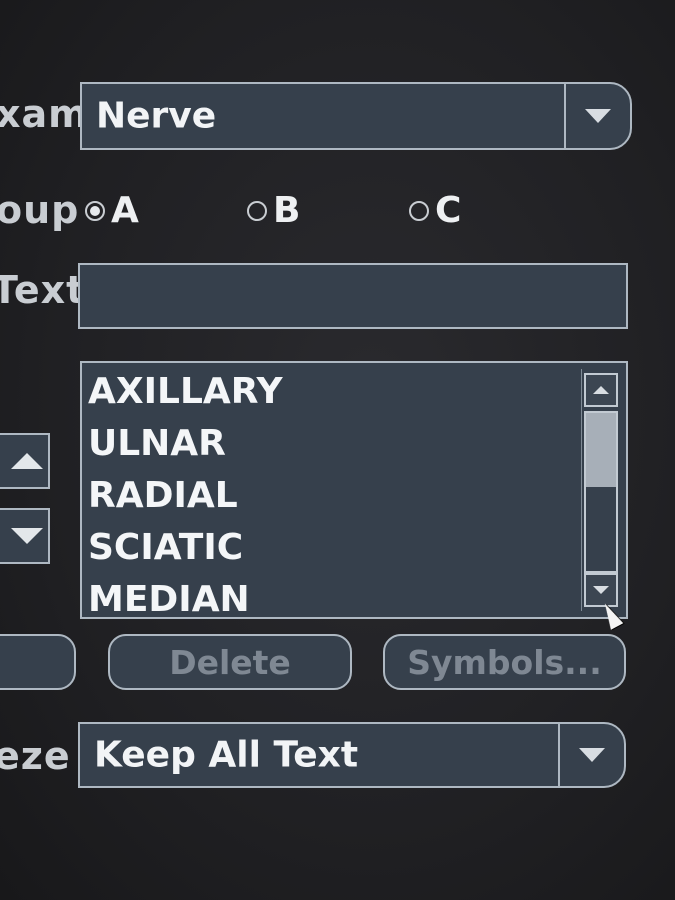 This screenshot has height=900, width=675. I want to click on list-item: RADIAL, so click(331, 497).